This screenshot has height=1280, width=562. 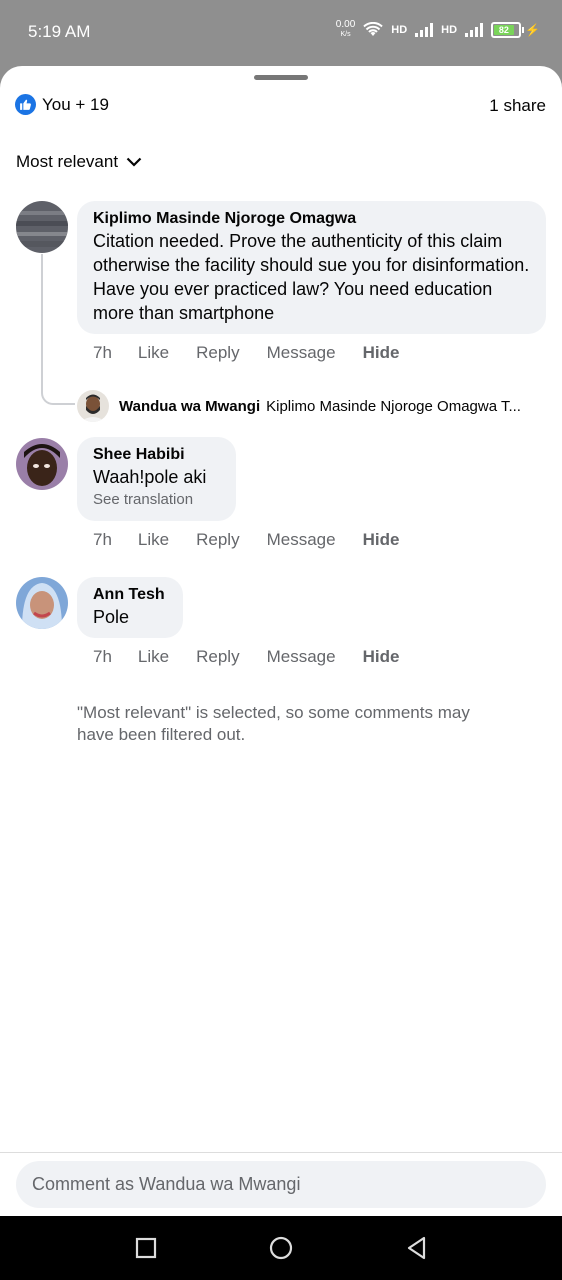 I want to click on comment-author: Shee Habibi, so click(x=156, y=455).